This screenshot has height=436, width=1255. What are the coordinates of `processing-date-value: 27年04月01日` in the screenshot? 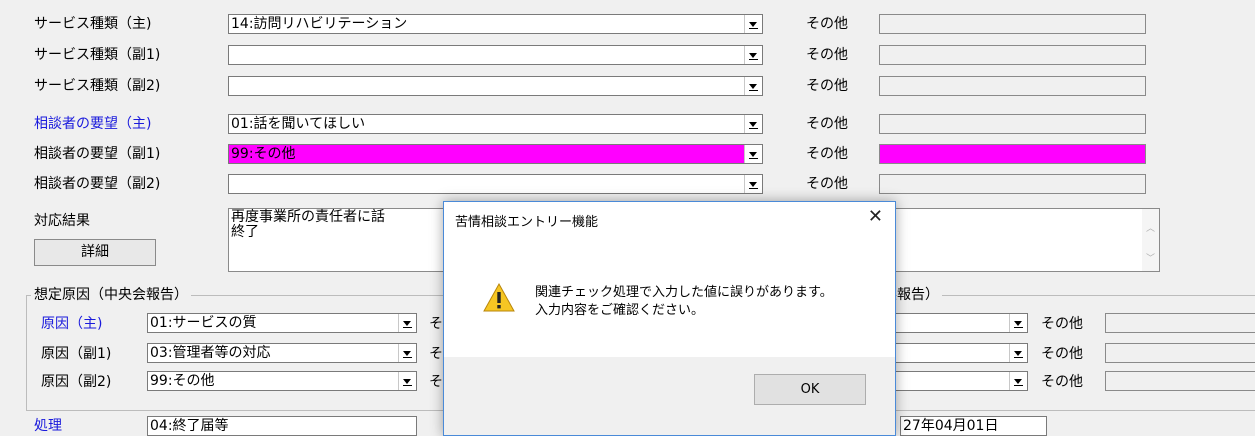 It's located at (951, 426).